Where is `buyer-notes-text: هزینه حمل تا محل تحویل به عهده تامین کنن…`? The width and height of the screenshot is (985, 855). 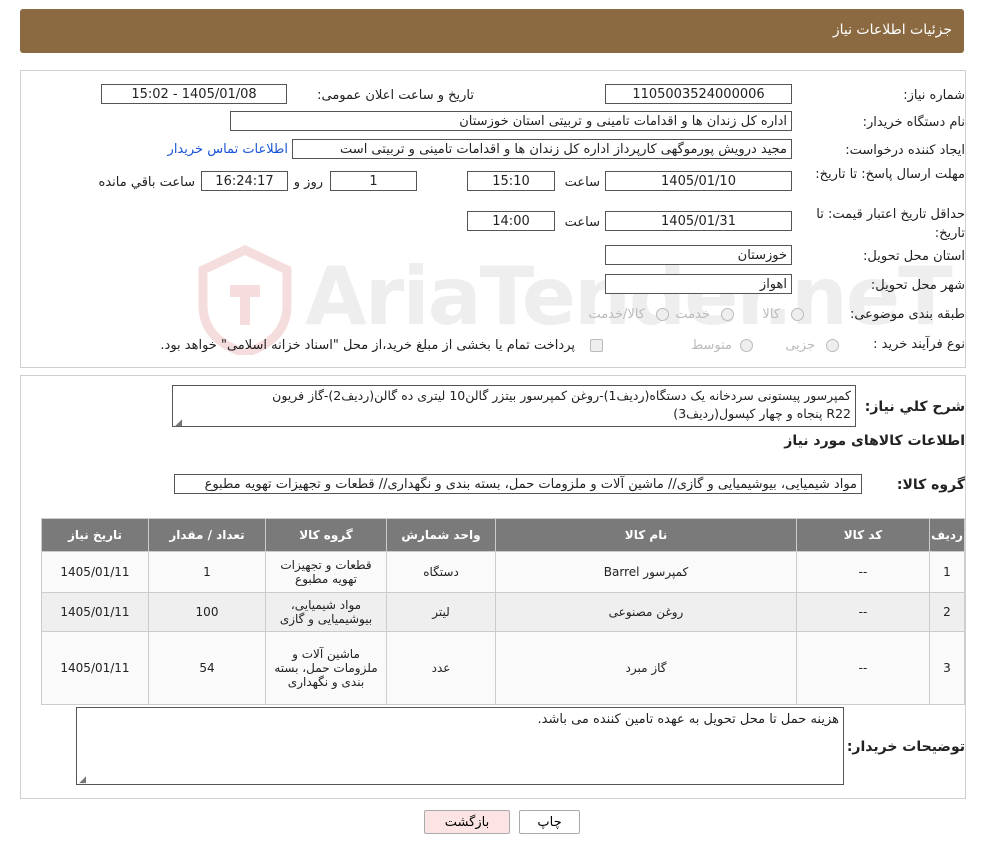 buyer-notes-text: هزینه حمل تا محل تحویل به عهده تامین کنن… is located at coordinates (688, 719).